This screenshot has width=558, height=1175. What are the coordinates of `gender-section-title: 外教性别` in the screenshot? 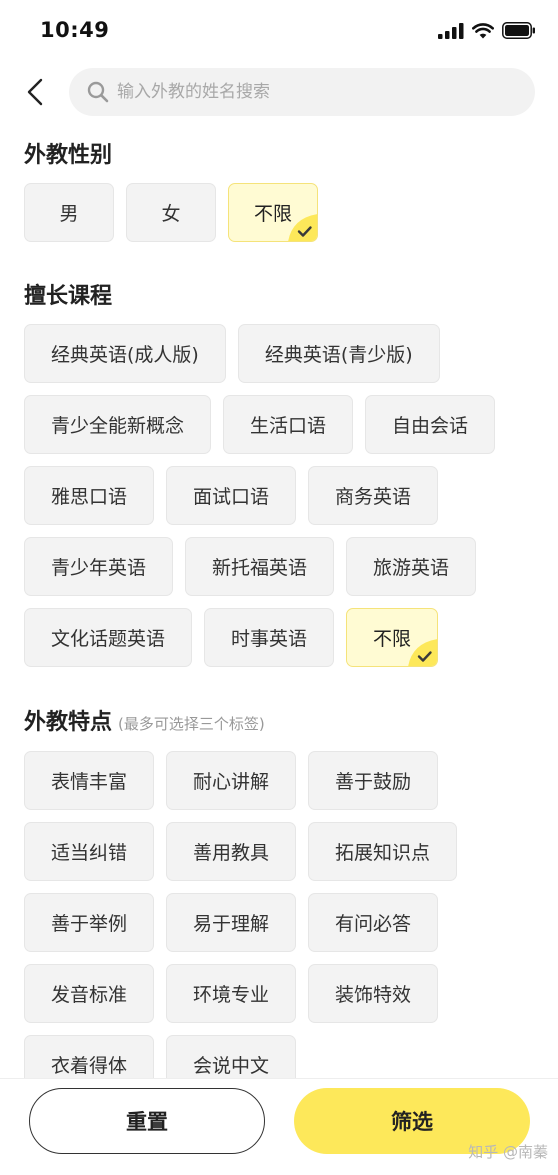 It's located at (68, 155).